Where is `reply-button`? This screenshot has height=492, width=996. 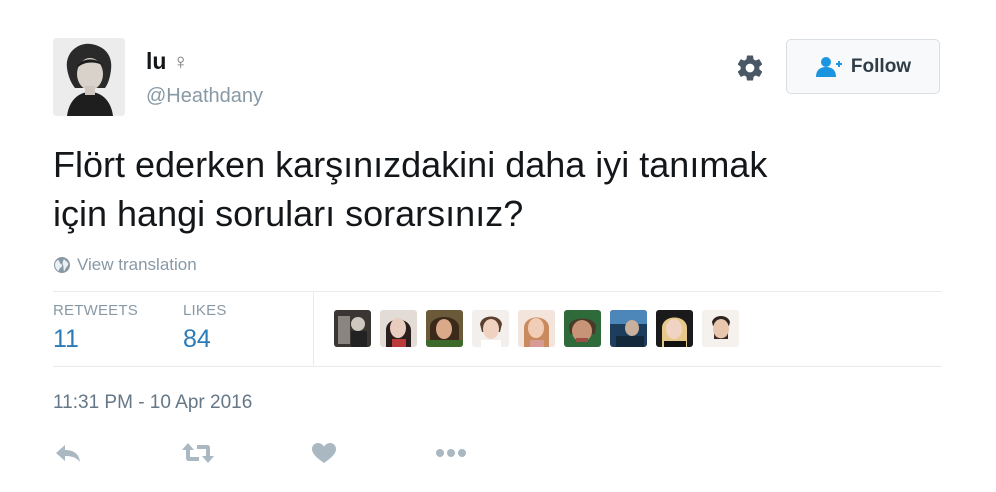
reply-button is located at coordinates (68, 453).